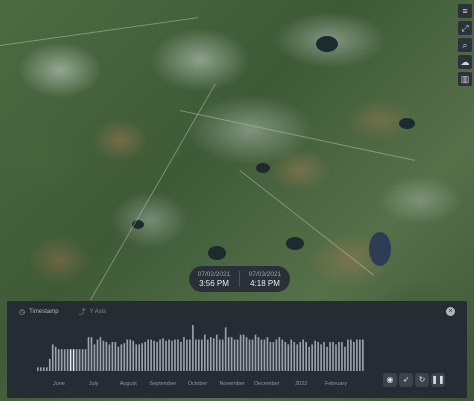  I want to click on rocket-icon: ➶, so click(406, 380).